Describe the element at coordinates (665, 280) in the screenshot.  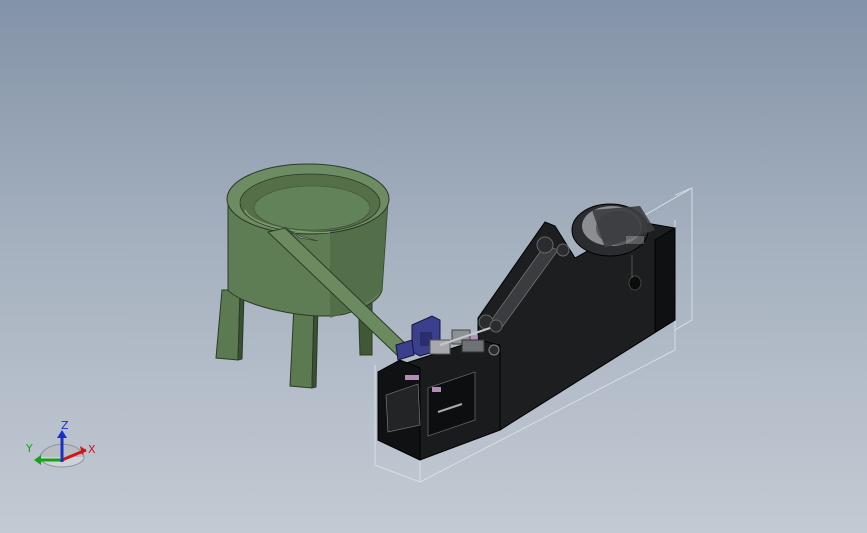
I see `front-face` at that location.